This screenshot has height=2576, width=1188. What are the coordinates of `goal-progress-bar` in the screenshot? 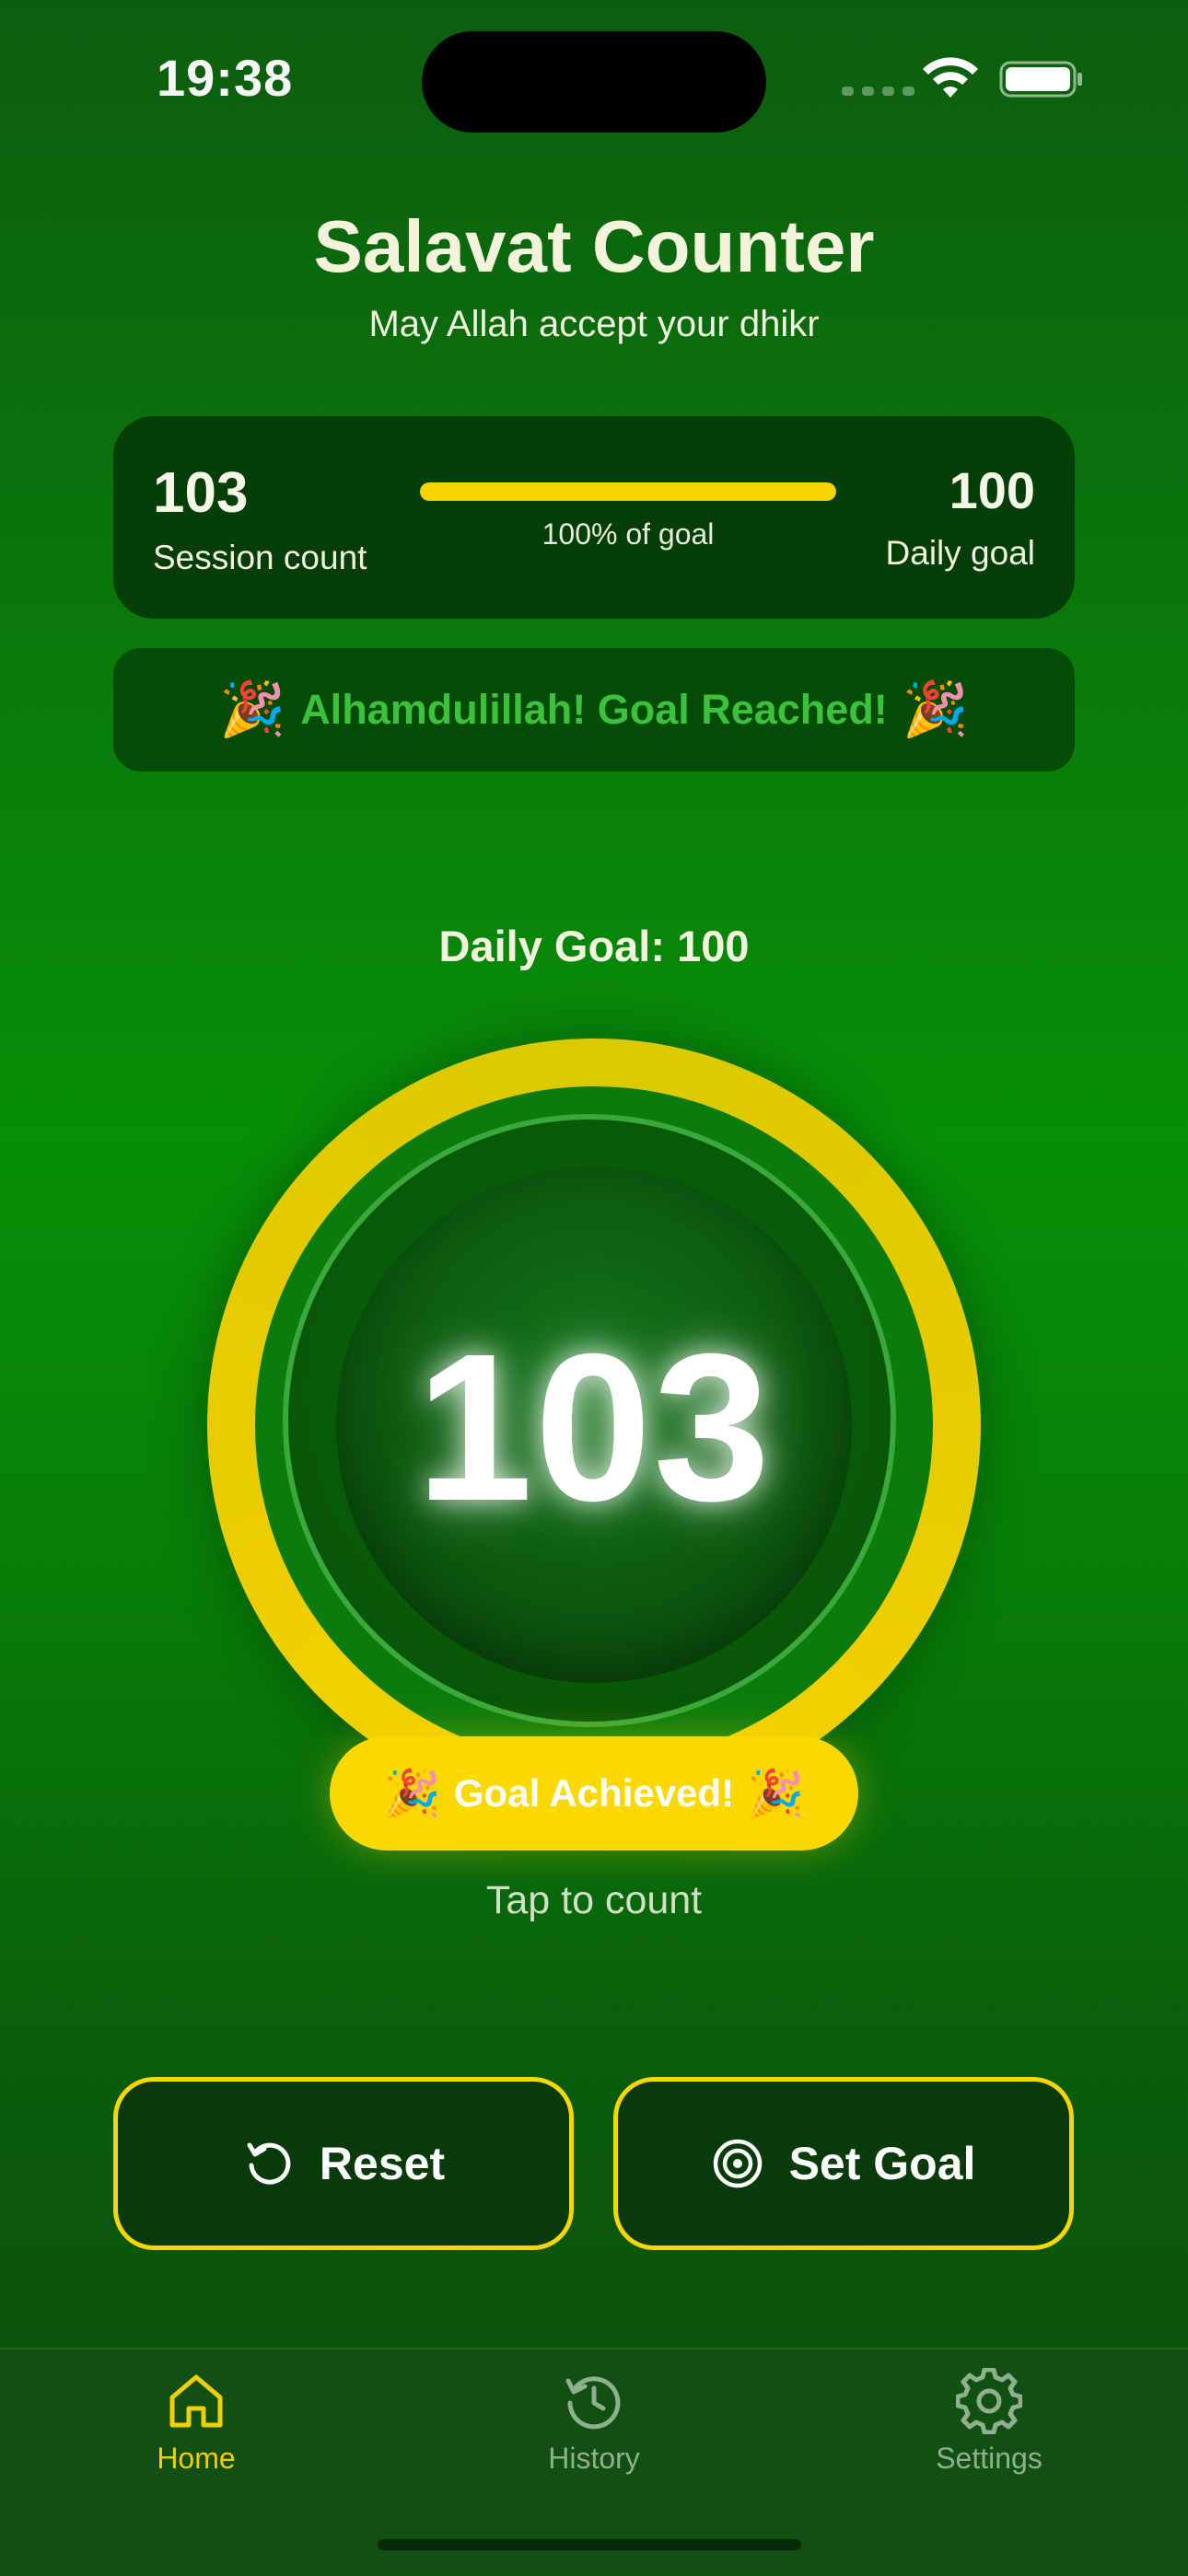 It's located at (628, 491).